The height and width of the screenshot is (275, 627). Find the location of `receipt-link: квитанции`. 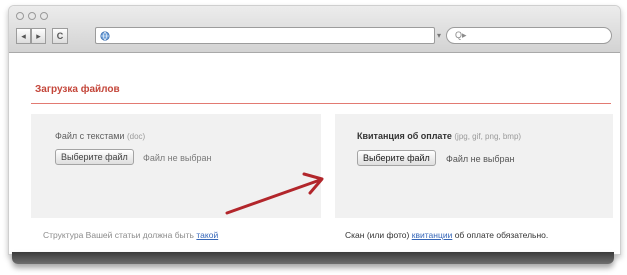

receipt-link: квитанции is located at coordinates (432, 235).